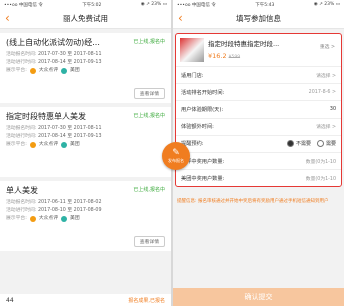 Image resolution: width=344 pixels, height=306 pixels. I want to click on result-count: 44, so click(10, 300).